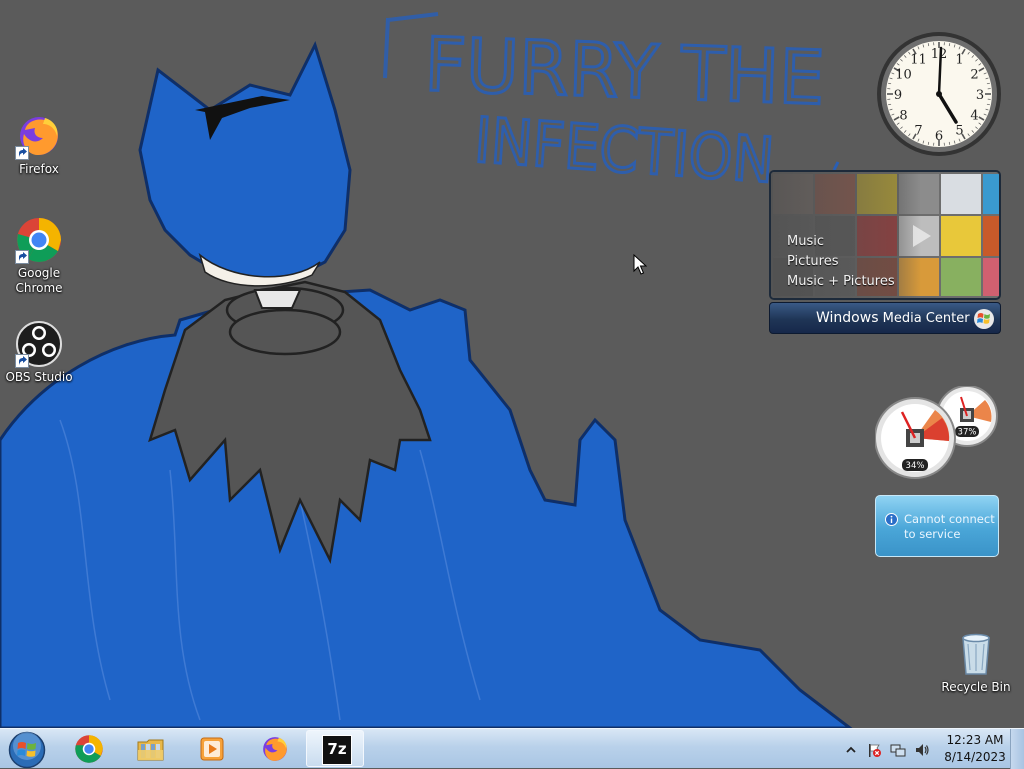  Describe the element at coordinates (898, 95) in the screenshot. I see `clock-numeral: 9` at that location.